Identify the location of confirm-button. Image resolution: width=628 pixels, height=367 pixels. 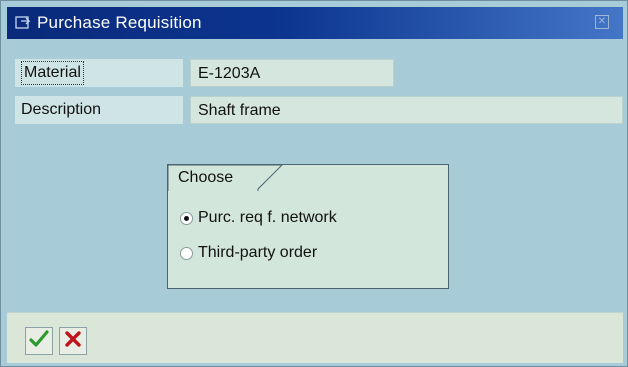
(39, 341).